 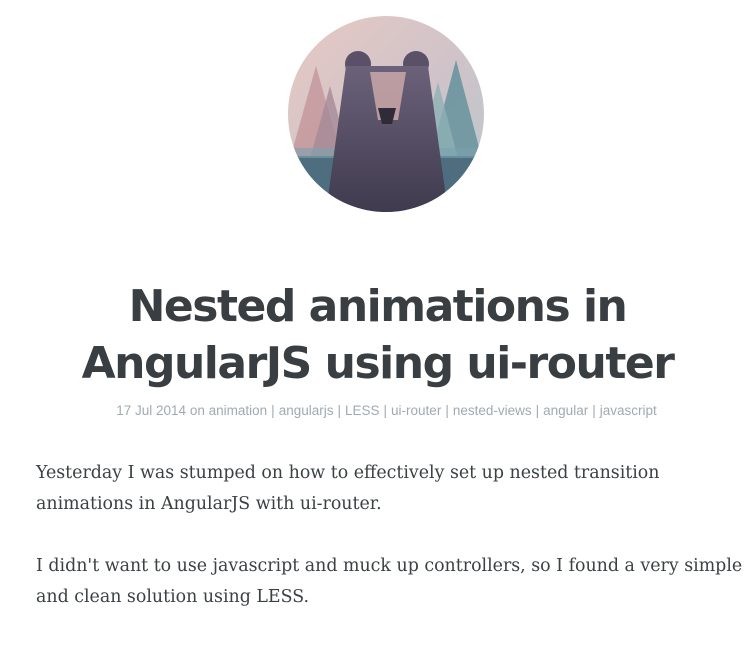 I want to click on tag-link-less: LESS, so click(x=362, y=410).